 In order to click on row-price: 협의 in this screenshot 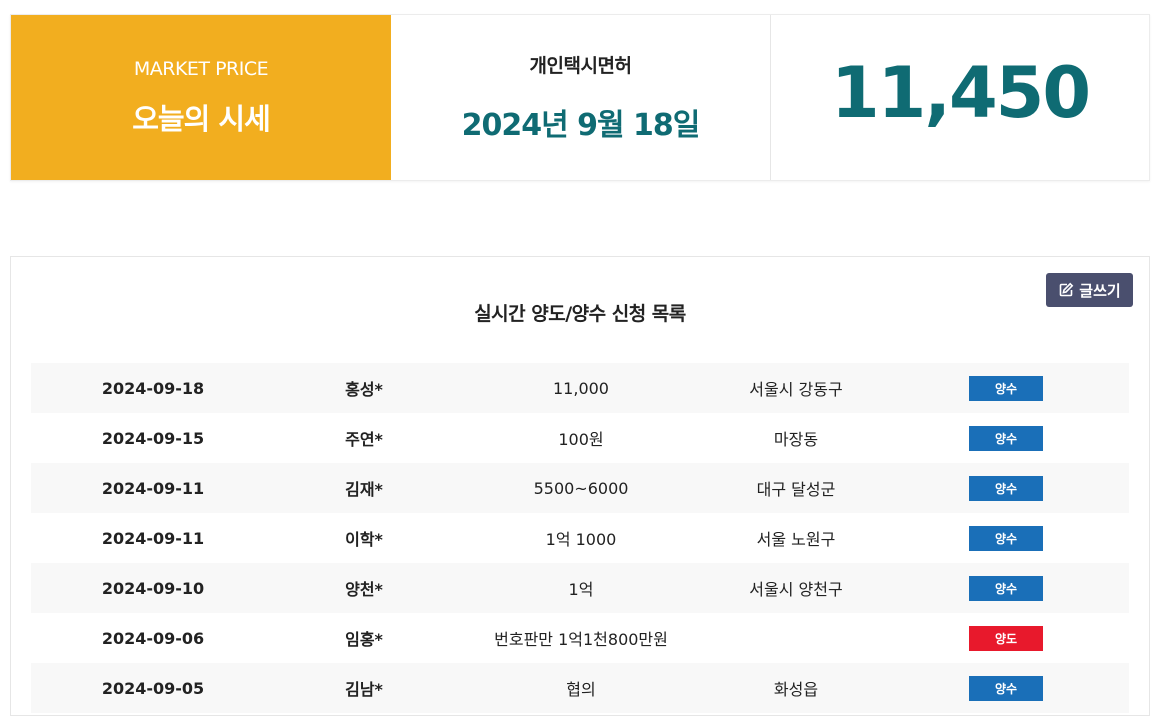, I will do `click(581, 689)`.